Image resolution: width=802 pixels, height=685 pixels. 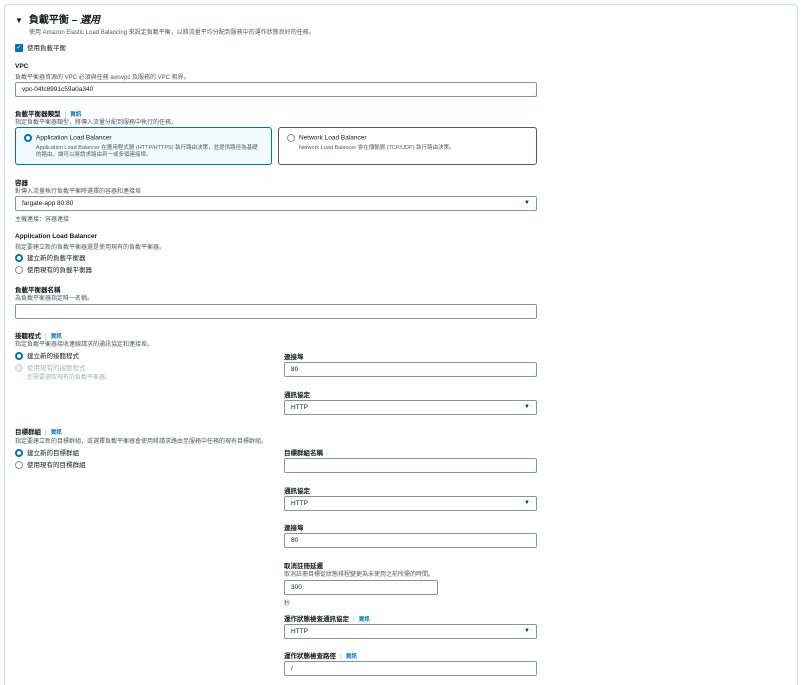 I want to click on dereg-delay-unit: 秒, so click(x=287, y=604).